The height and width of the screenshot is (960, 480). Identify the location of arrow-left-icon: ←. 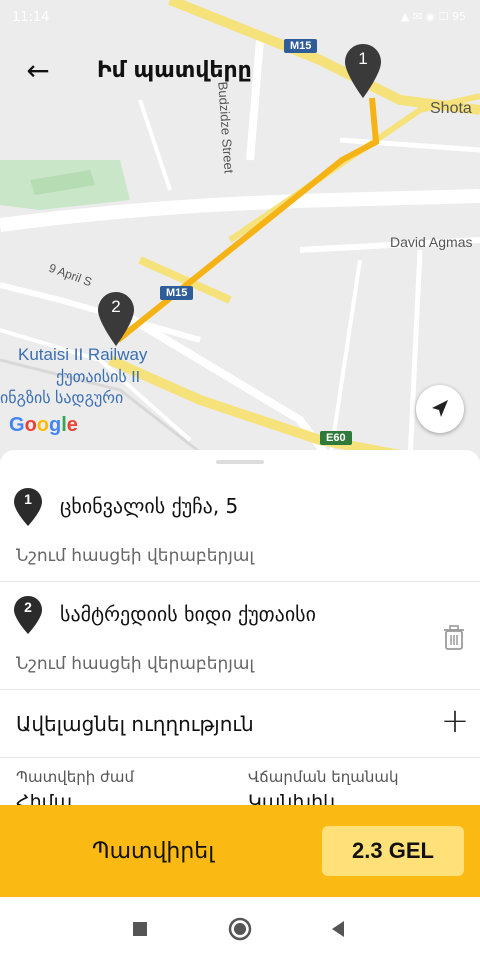
(38, 70).